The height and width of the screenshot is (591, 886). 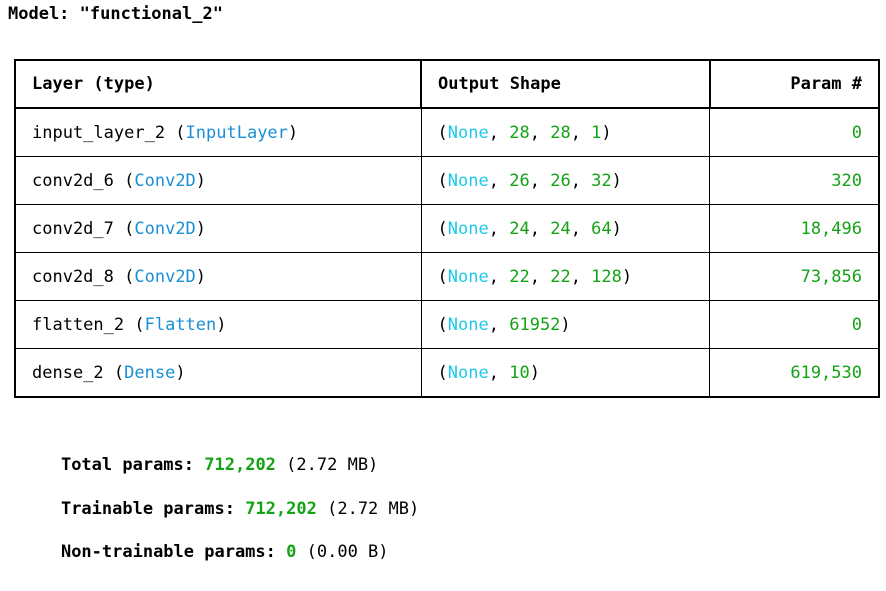 What do you see at coordinates (291, 552) in the screenshot?
I see `non-trainable-params-value: 0` at bounding box center [291, 552].